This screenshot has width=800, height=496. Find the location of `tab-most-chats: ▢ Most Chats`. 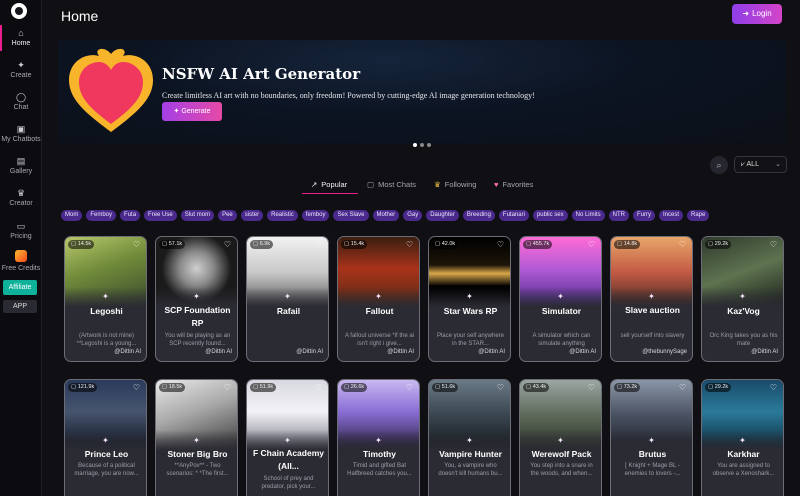

tab-most-chats: ▢ Most Chats is located at coordinates (391, 184).